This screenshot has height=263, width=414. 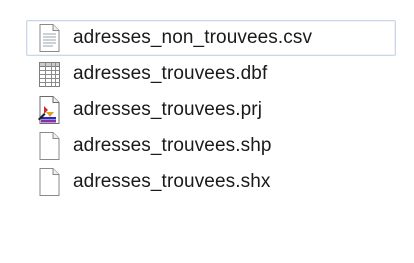 What do you see at coordinates (49, 110) in the screenshot?
I see `prj-file-icon` at bounding box center [49, 110].